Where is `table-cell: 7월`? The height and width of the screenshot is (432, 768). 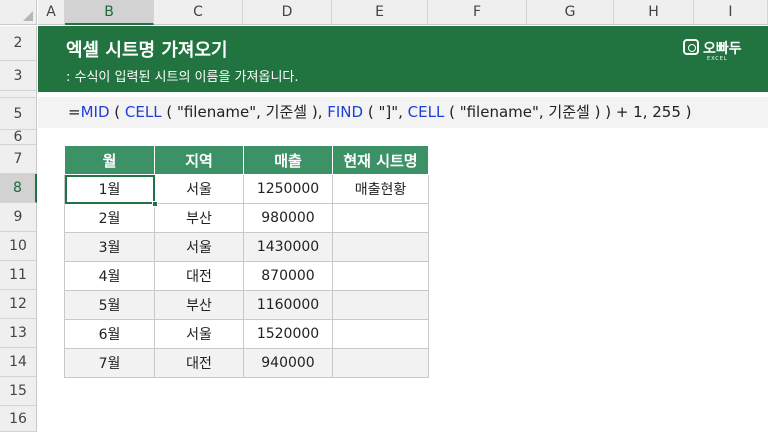 table-cell: 7월 is located at coordinates (109, 363).